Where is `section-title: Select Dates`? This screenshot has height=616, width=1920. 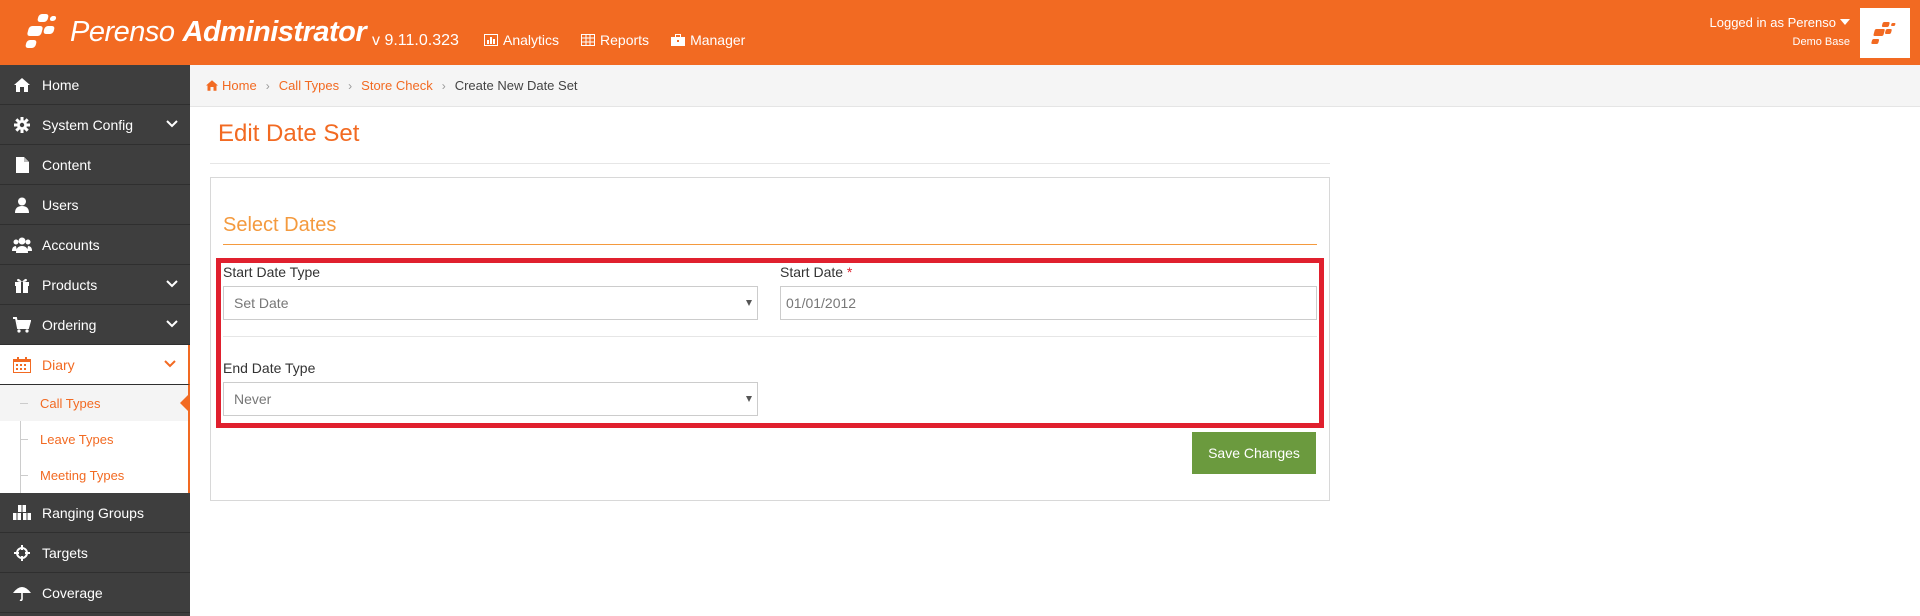
section-title: Select Dates is located at coordinates (280, 225).